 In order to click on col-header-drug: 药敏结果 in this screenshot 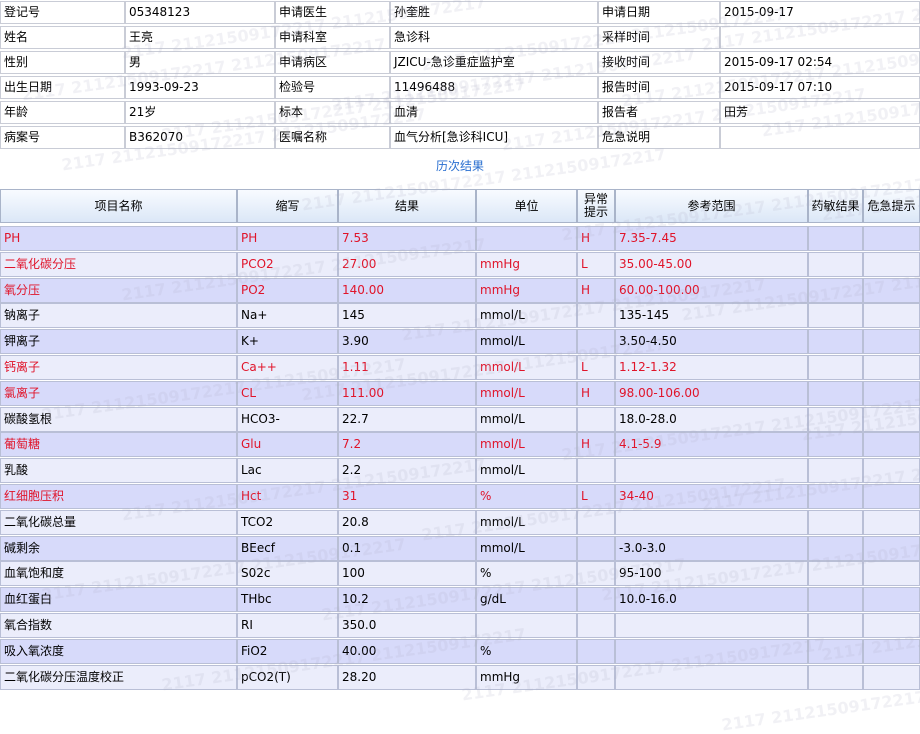, I will do `click(835, 206)`.